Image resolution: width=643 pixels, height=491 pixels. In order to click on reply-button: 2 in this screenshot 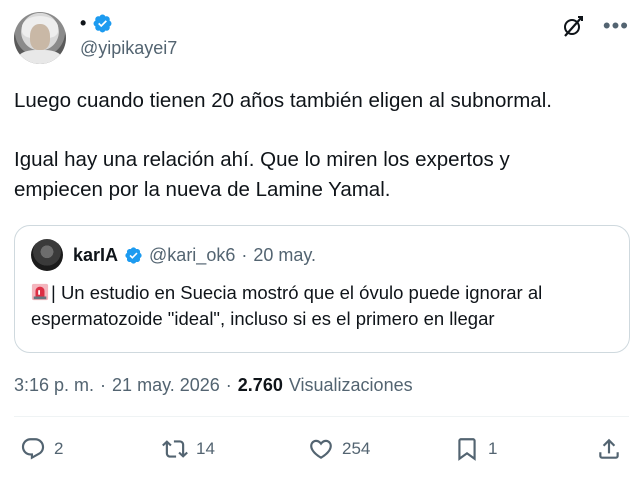, I will do `click(41, 449)`.